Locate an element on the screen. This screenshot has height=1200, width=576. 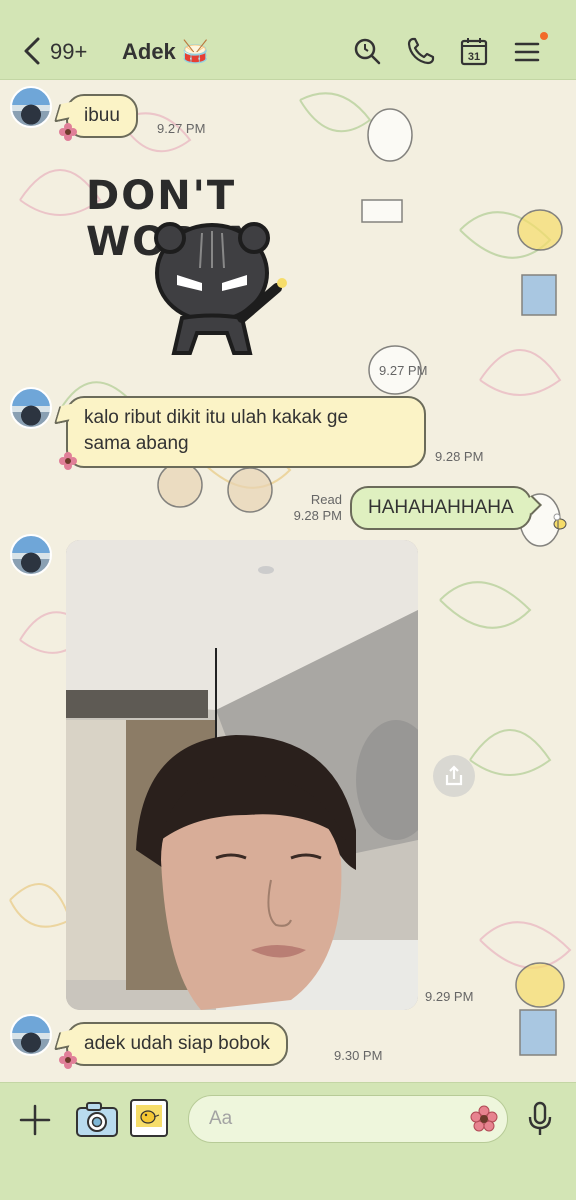
message-input is located at coordinates (348, 1119).